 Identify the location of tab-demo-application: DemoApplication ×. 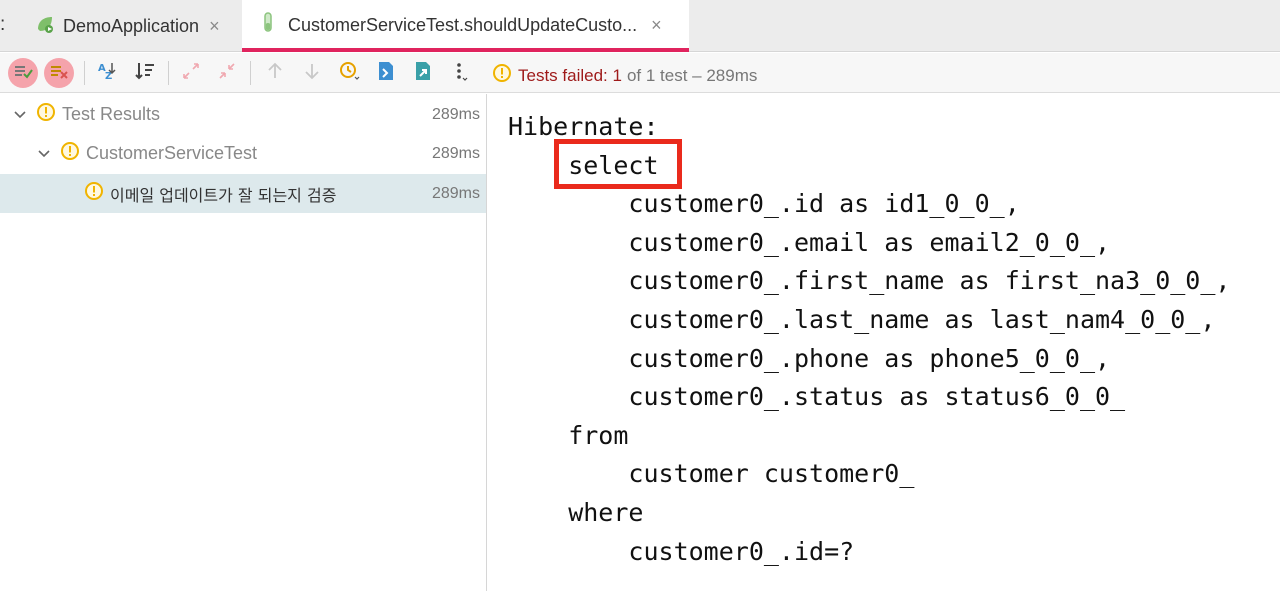
(137, 26).